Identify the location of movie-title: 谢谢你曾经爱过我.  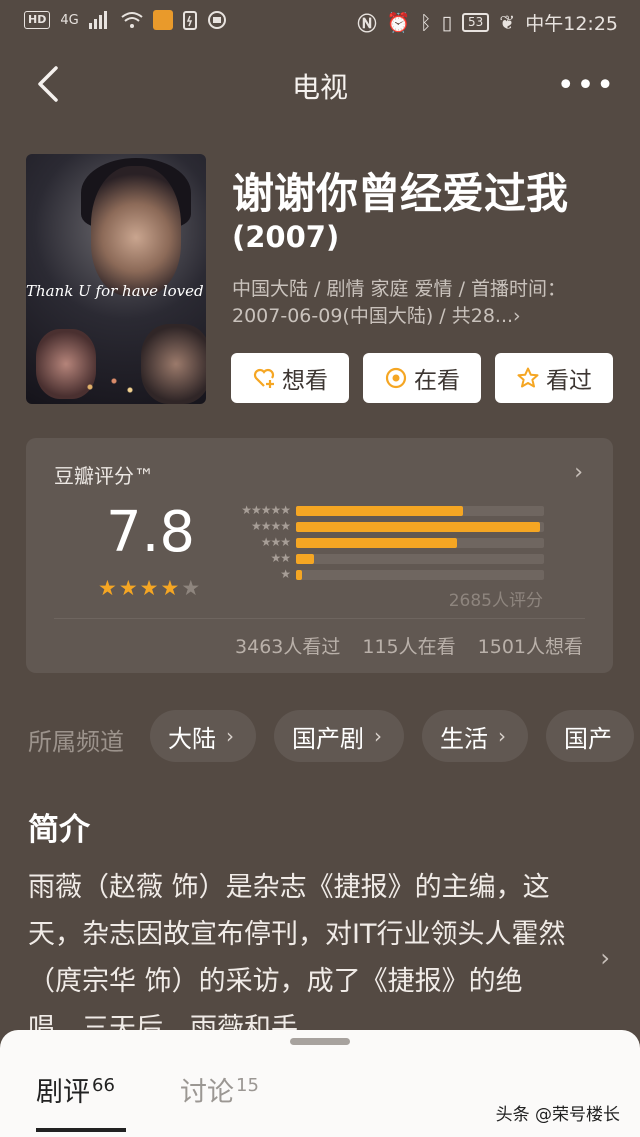
(400, 193).